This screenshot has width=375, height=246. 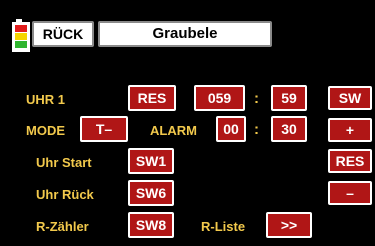 I want to click on uhr-rueck-switch: SW6, so click(x=151, y=193).